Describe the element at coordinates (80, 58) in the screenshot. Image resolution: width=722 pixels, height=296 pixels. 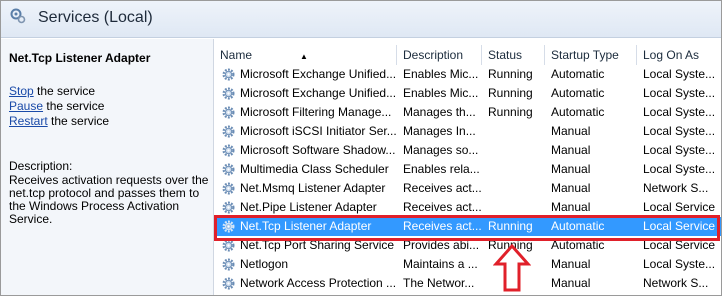
I see `selected-service-name: Net.Tcp Listener Adapter` at that location.